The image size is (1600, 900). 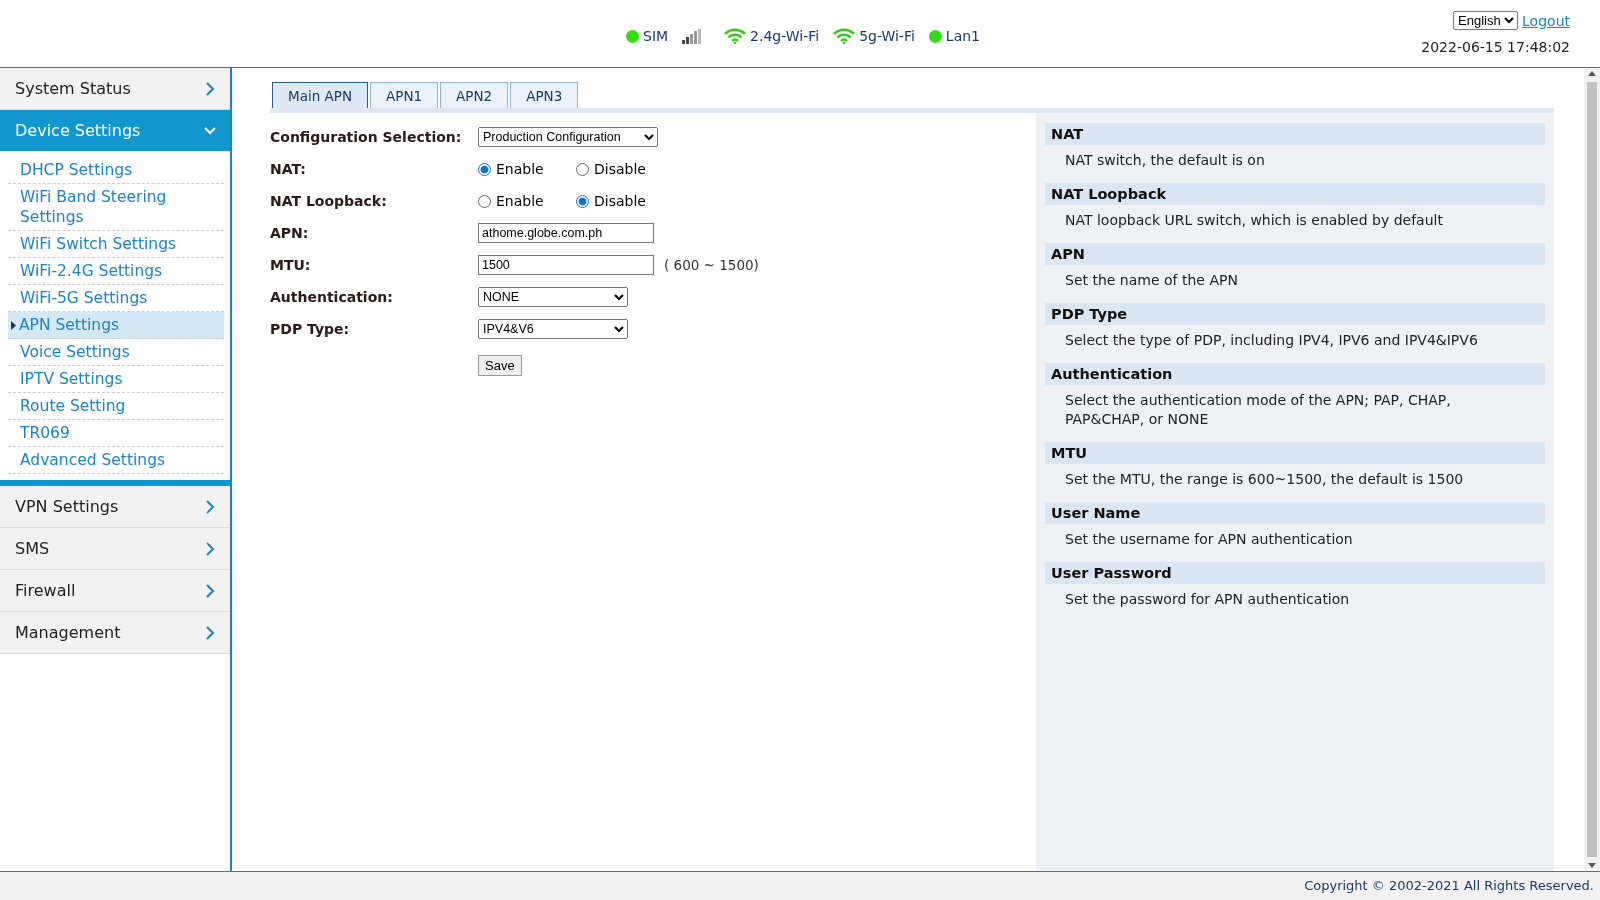 What do you see at coordinates (116, 460) in the screenshot?
I see `submenu-item: Advanced Settings` at bounding box center [116, 460].